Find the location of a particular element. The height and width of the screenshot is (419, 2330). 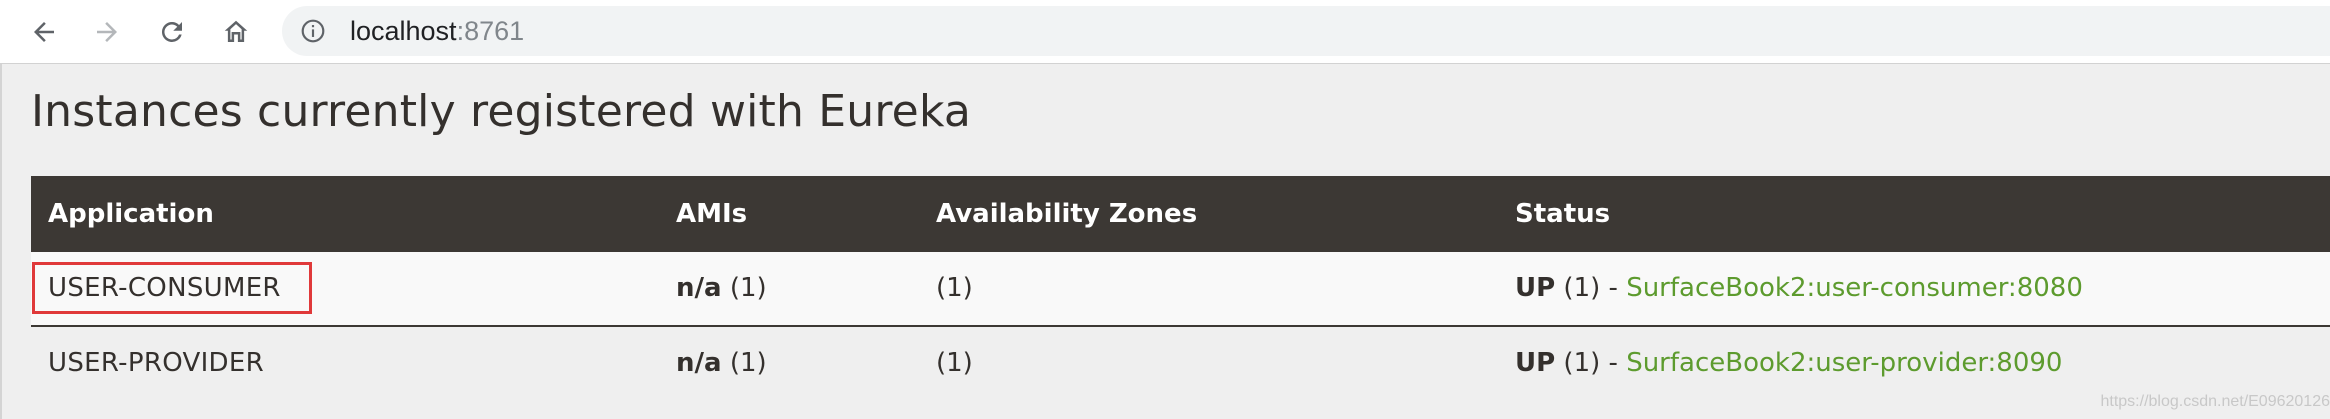

home-button is located at coordinates (236, 32).